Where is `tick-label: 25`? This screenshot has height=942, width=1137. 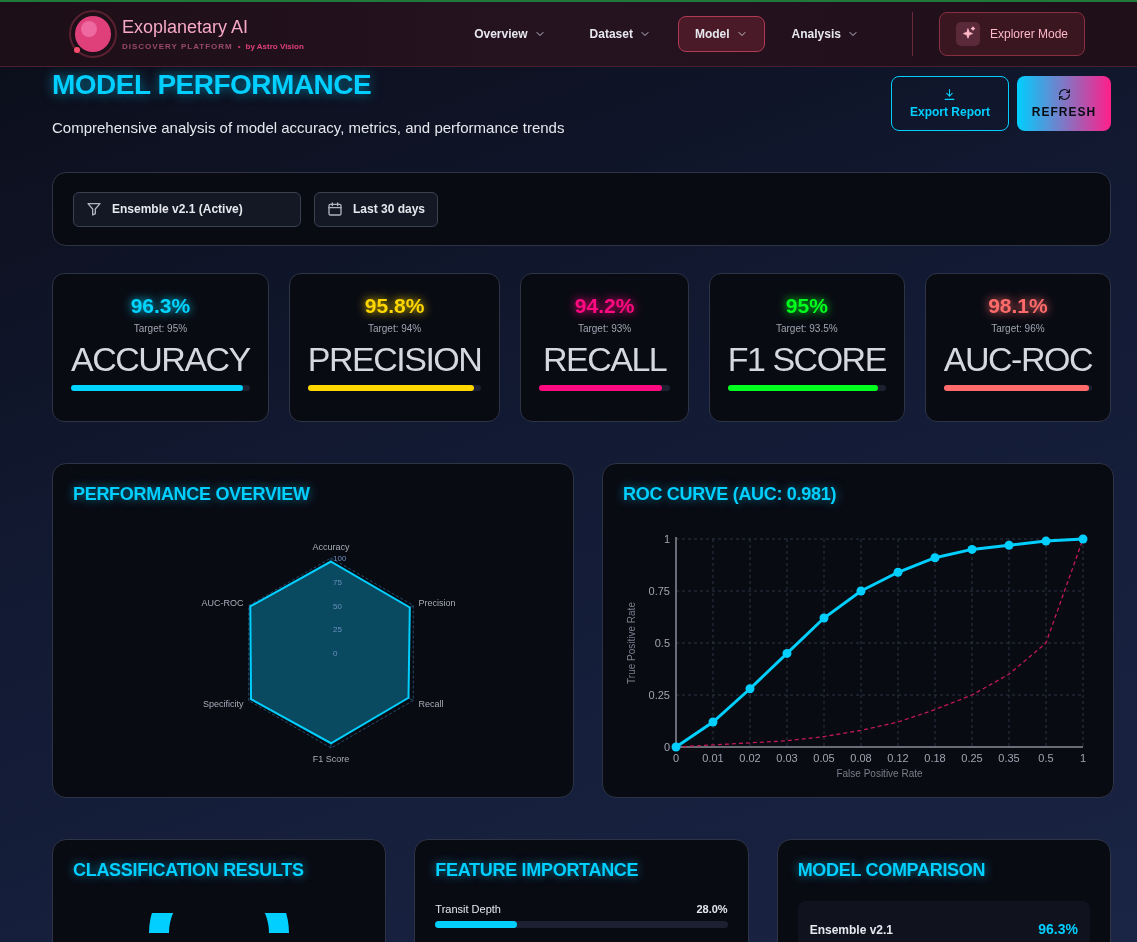 tick-label: 25 is located at coordinates (337, 630).